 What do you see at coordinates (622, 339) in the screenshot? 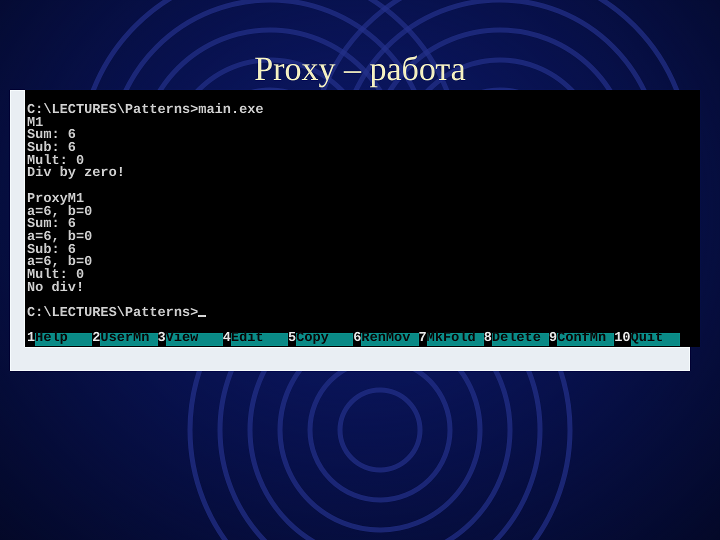
I see `function-key-number: 10` at bounding box center [622, 339].